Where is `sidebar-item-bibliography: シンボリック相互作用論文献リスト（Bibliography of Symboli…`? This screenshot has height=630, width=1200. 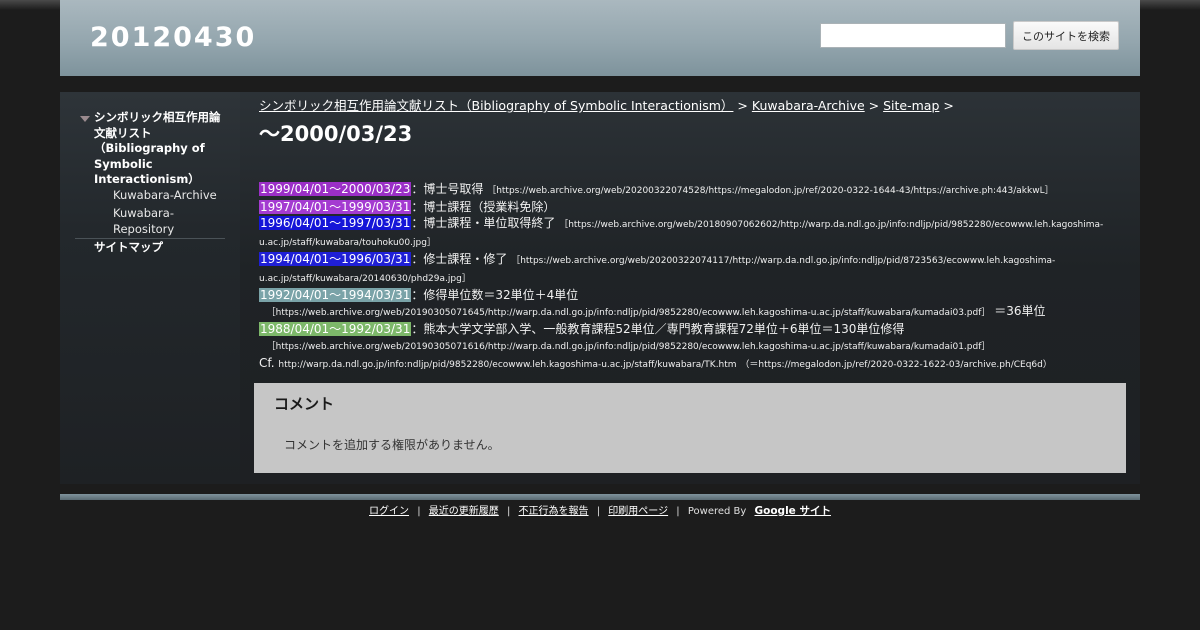
sidebar-item-bibliography: シンボリック相互作用論文献リスト（Bibliography of Symboli… is located at coordinates (160, 149).